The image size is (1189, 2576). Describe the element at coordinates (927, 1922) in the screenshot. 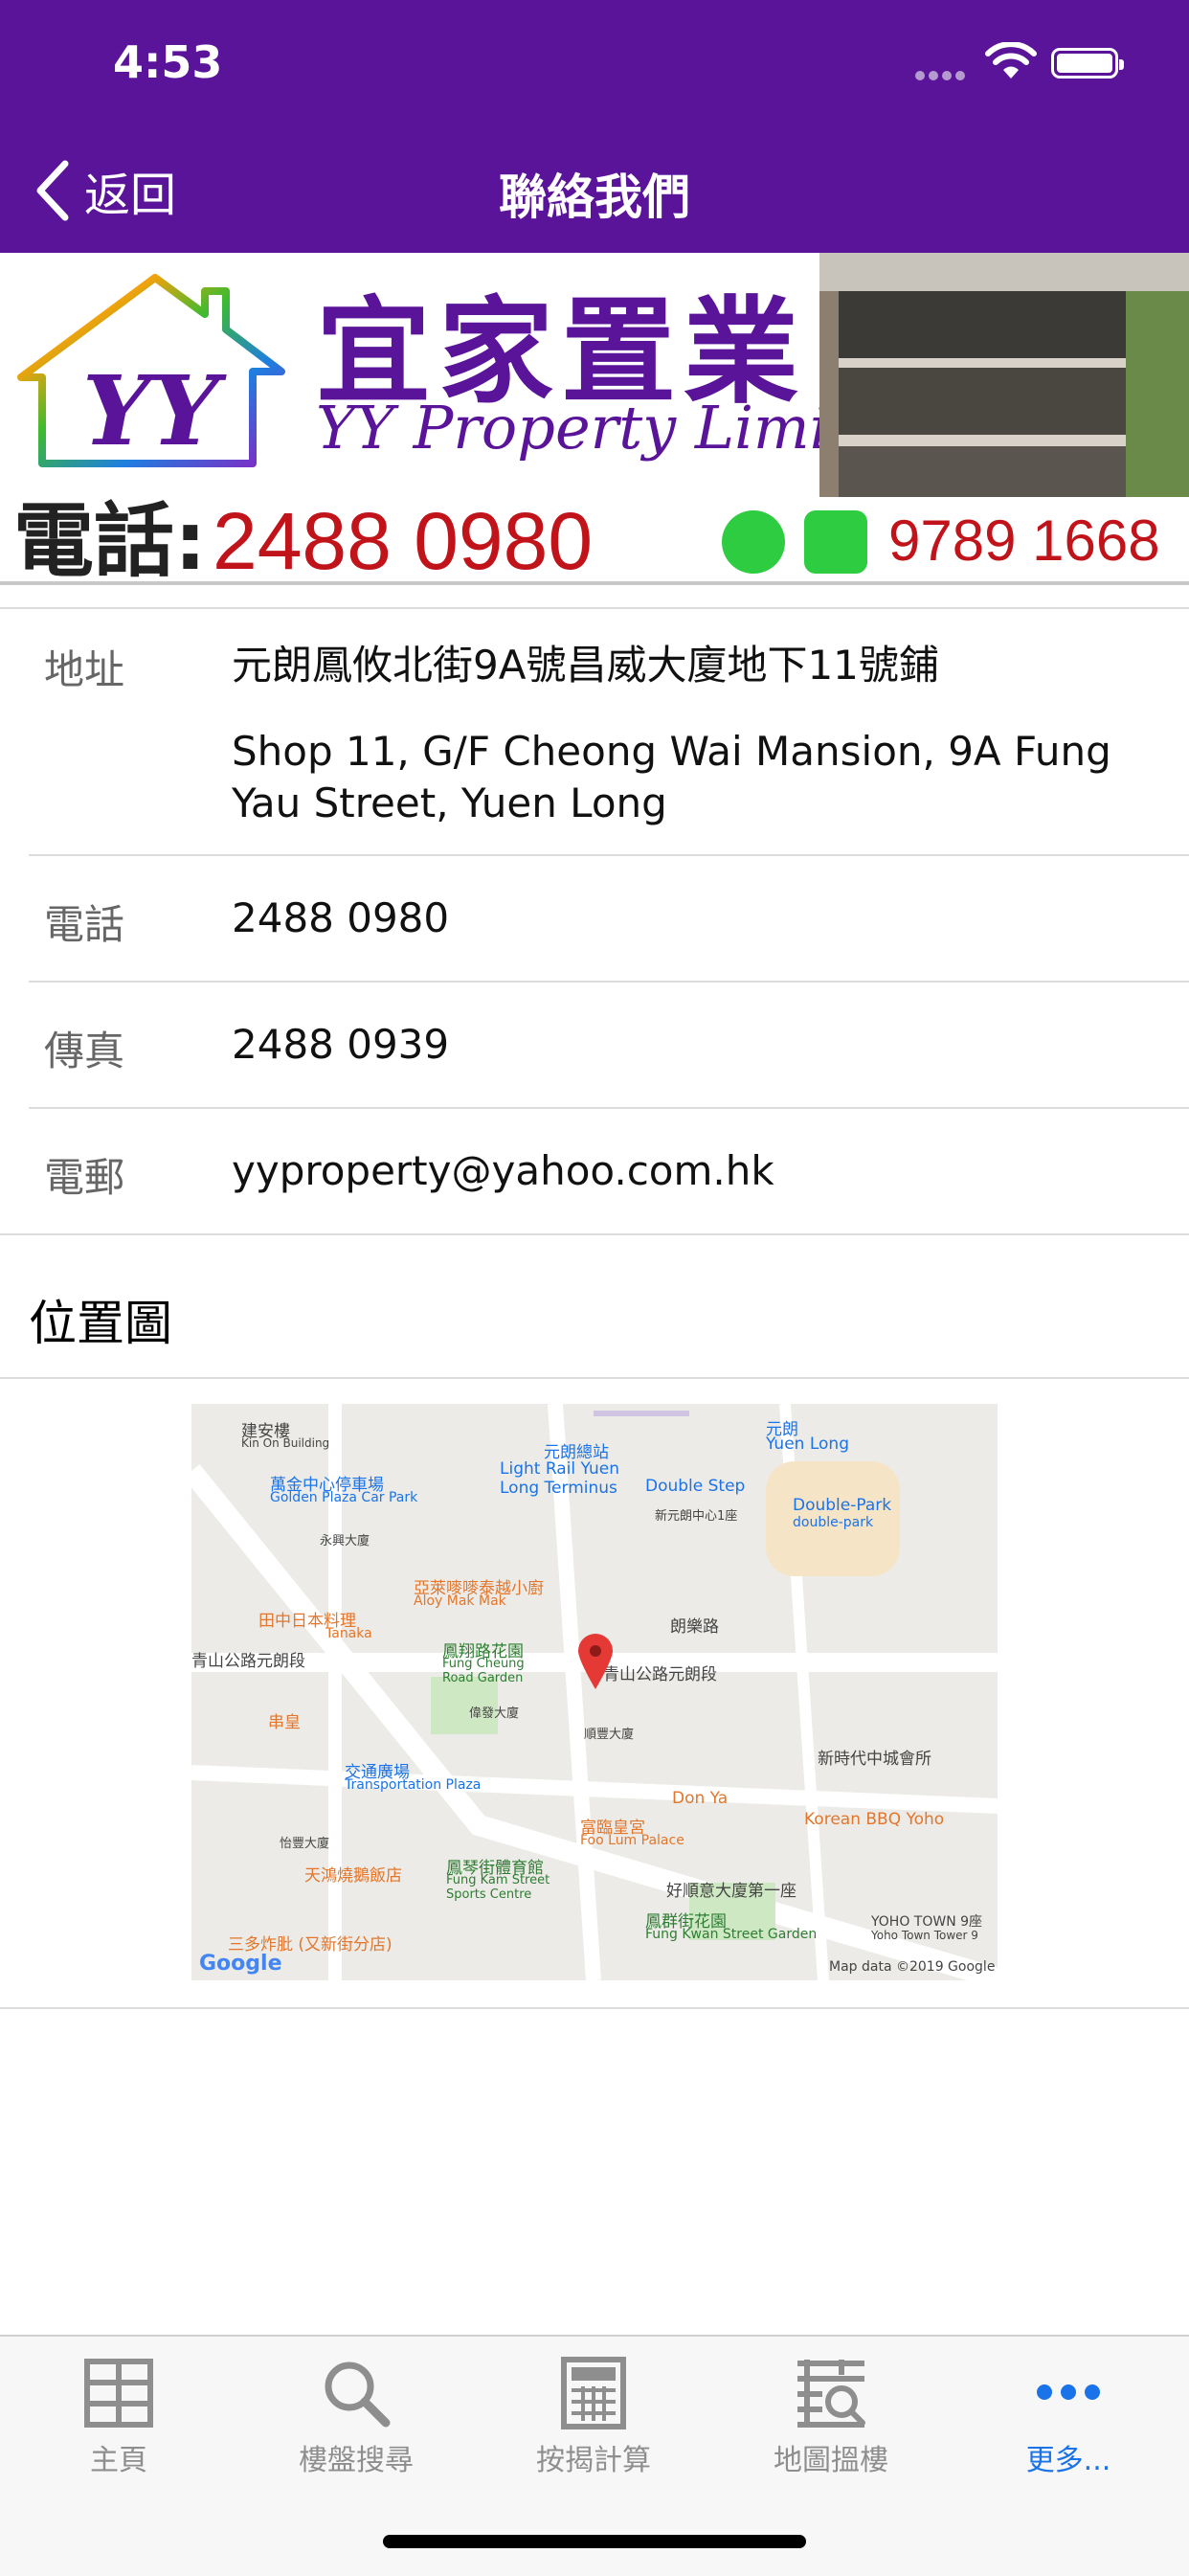

I see `map-label: YOHO TOWN 9座` at that location.